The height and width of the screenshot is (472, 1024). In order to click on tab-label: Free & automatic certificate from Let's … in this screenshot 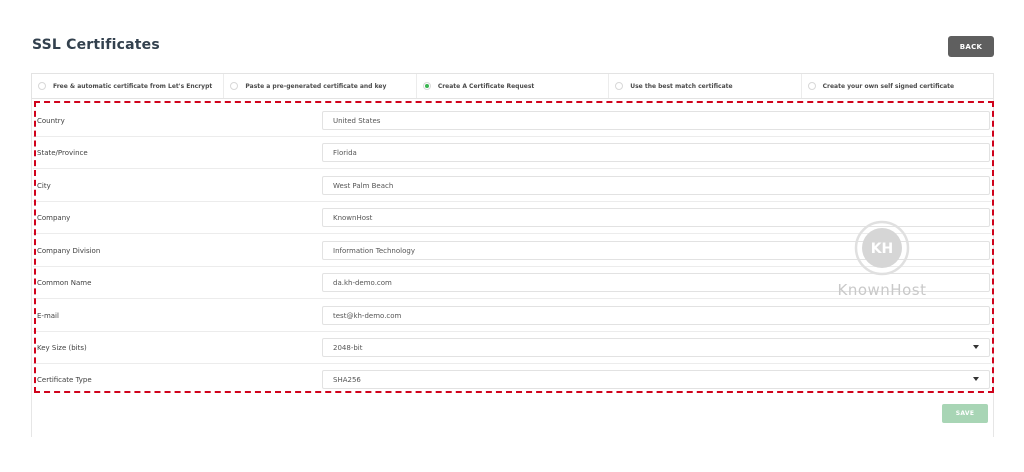, I will do `click(133, 86)`.